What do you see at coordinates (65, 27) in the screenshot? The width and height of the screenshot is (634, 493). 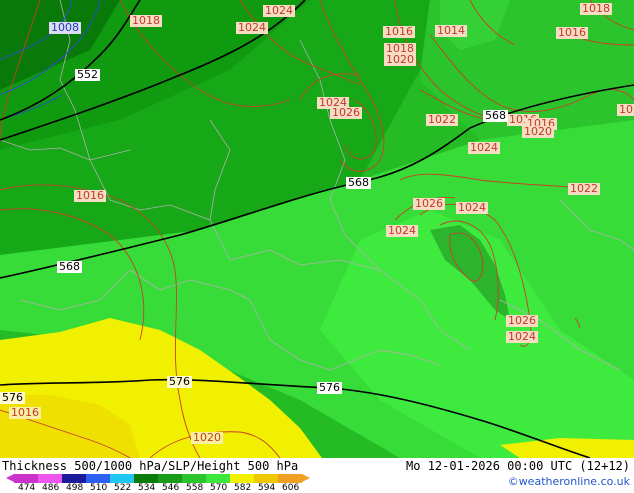 I see `slp-label: 1008` at bounding box center [65, 27].